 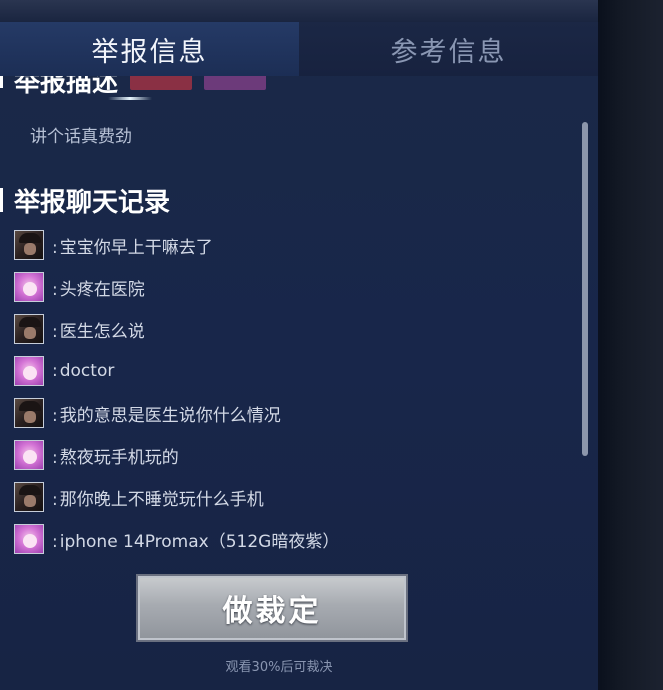 What do you see at coordinates (161, 83) in the screenshot?
I see `tag-badge-red` at bounding box center [161, 83].